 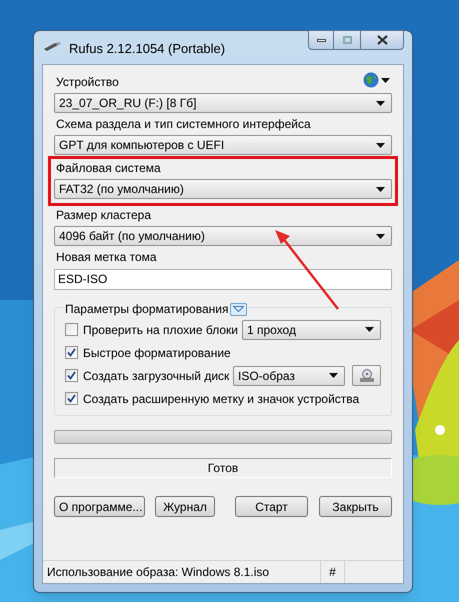 I want to click on disc-drive-icon, so click(x=366, y=375).